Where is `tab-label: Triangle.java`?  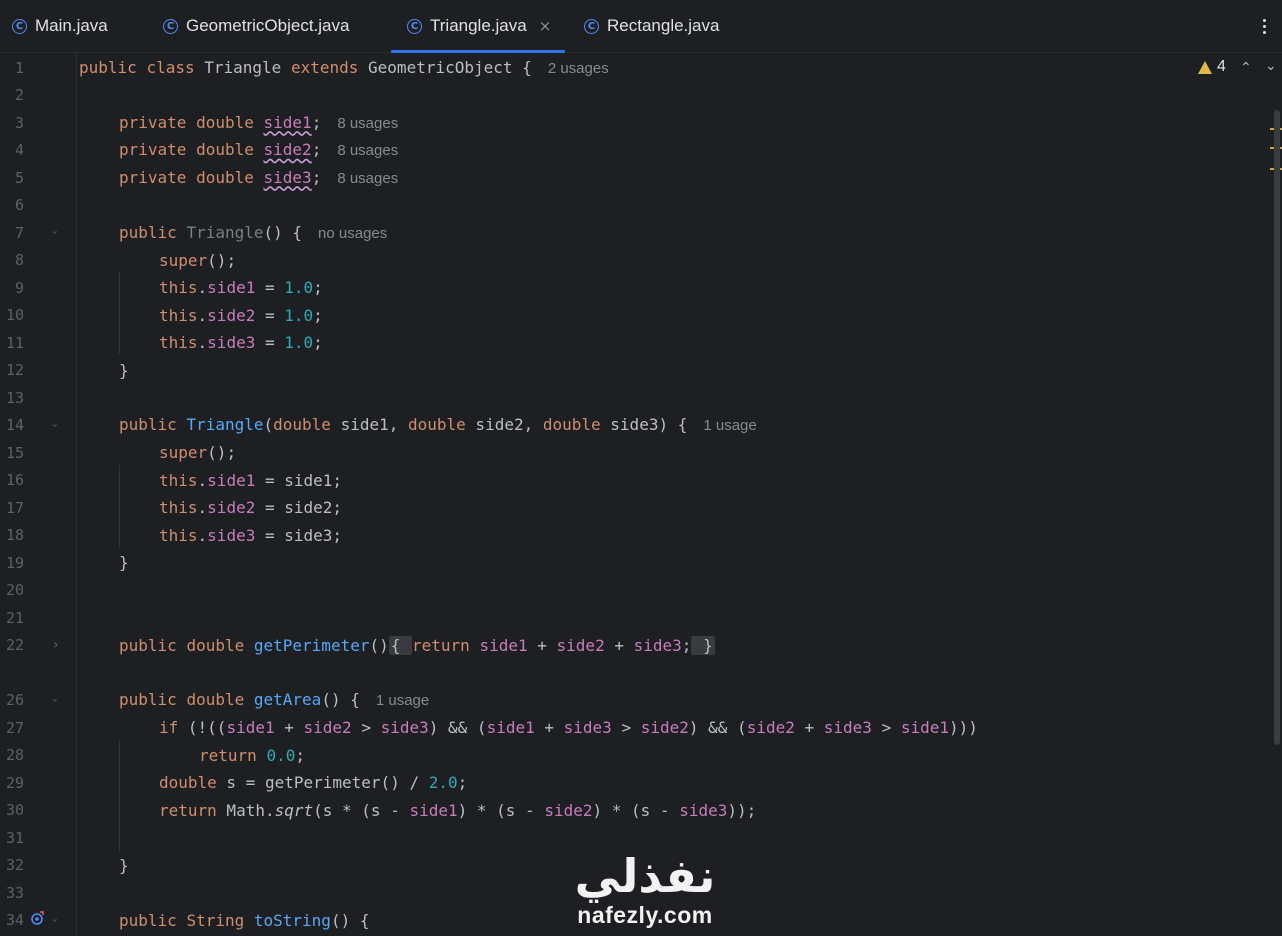
tab-label: Triangle.java is located at coordinates (478, 25).